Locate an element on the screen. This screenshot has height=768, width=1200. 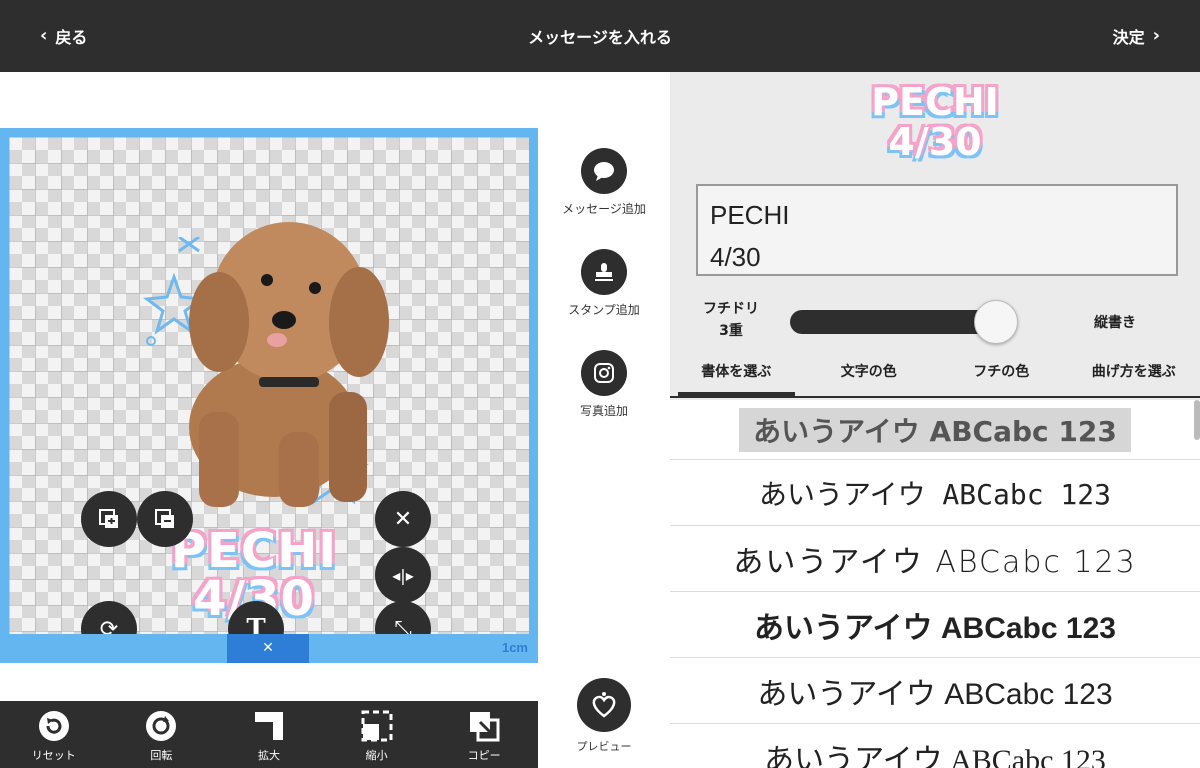
copy-button: コピー is located at coordinates (484, 734).